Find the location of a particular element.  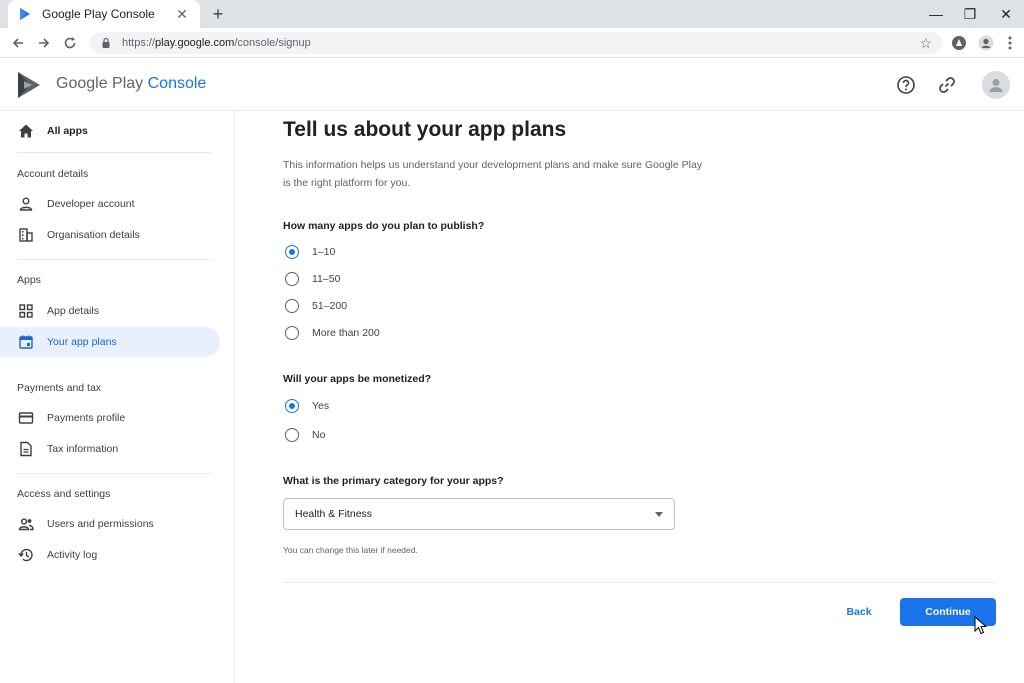

play-console-logo-icon is located at coordinates (29, 85).